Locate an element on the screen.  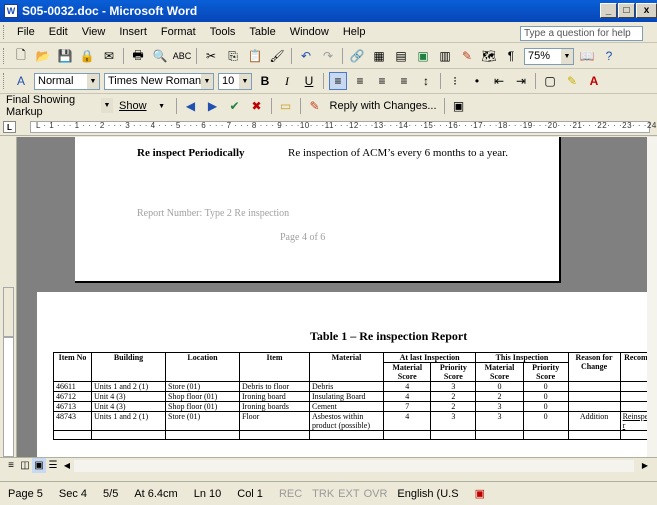
show-hide-icon: ¶ is located at coordinates (511, 56).